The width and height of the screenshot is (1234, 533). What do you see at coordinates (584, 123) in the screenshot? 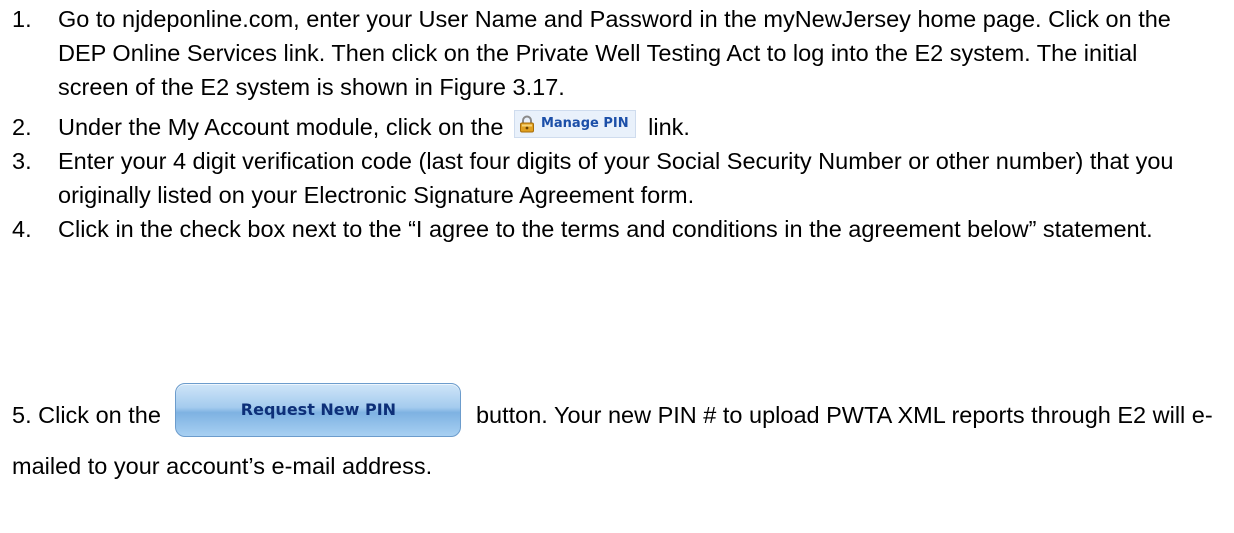
I see `manage-pin-label: Manage PIN` at bounding box center [584, 123].